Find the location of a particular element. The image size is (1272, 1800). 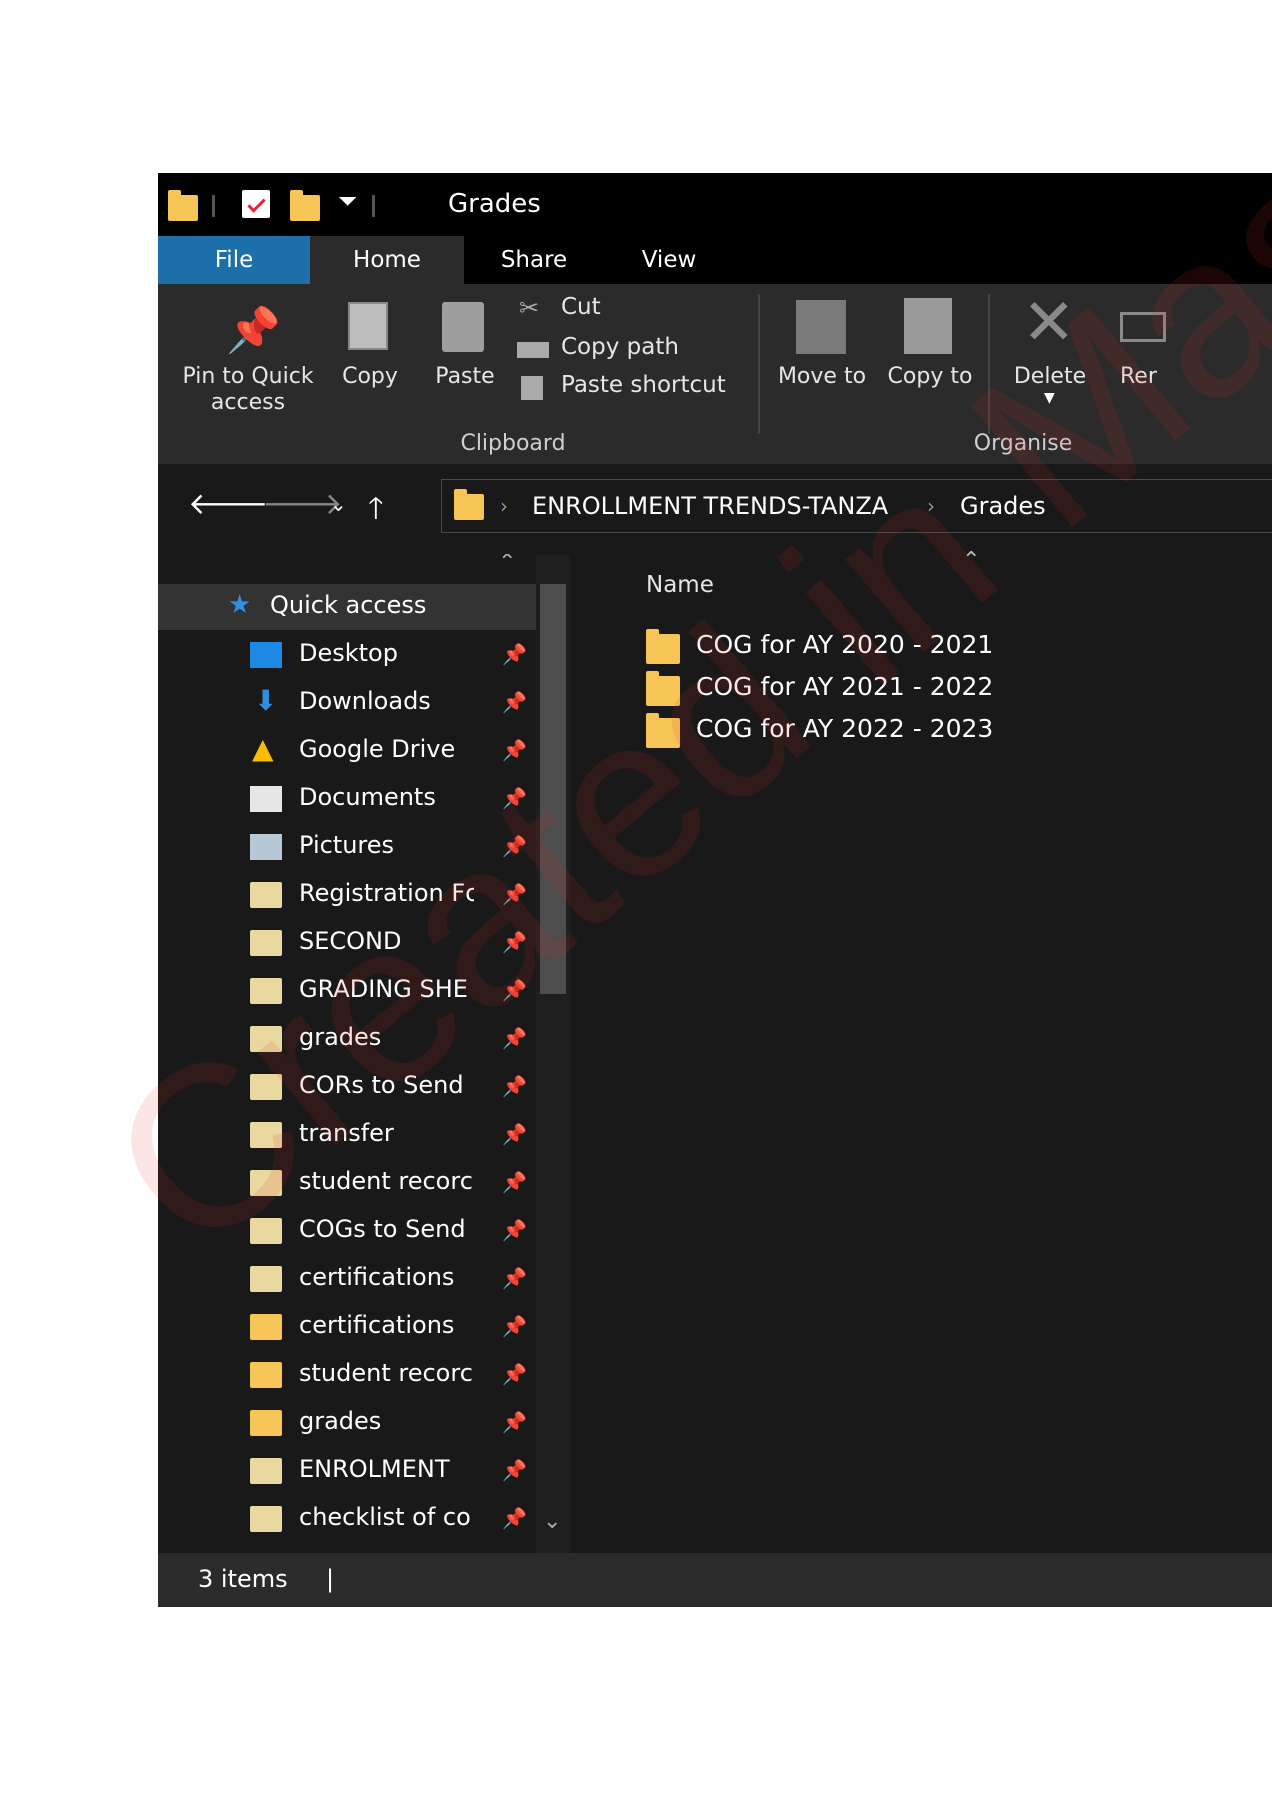

google-drive-icon: ▲ is located at coordinates (263, 748).